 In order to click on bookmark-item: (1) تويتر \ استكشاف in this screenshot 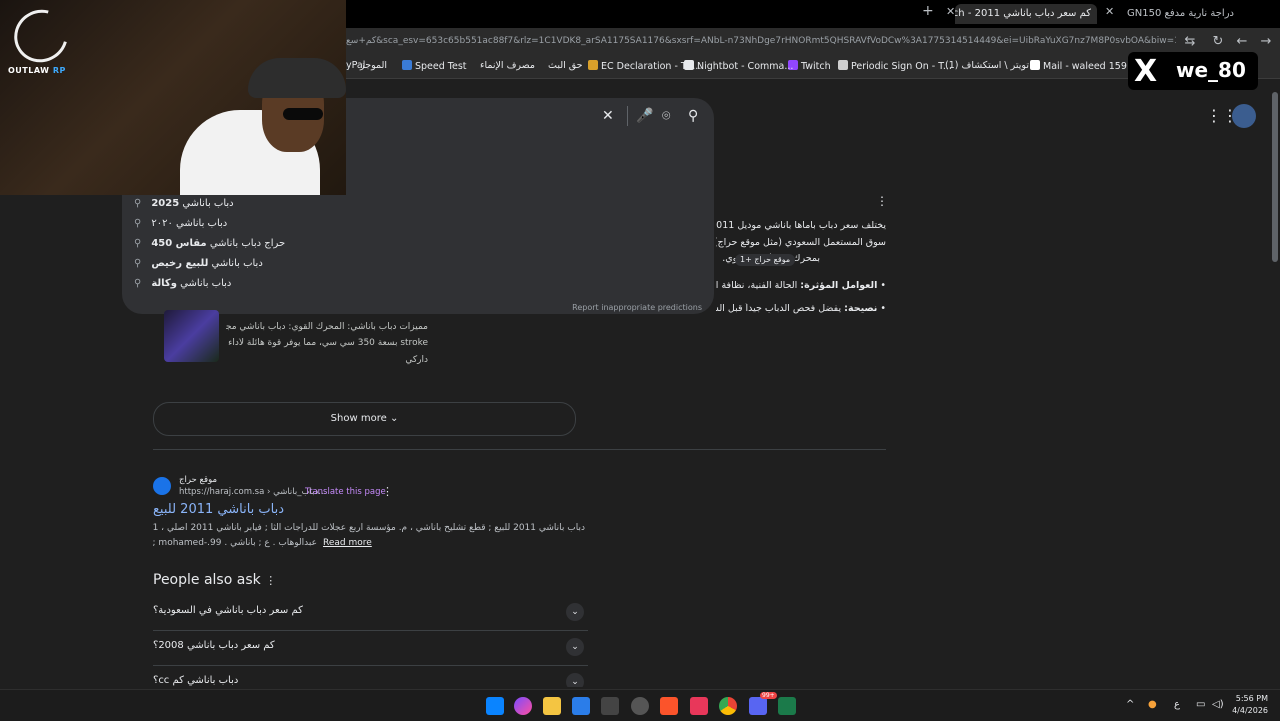, I will do `click(987, 65)`.